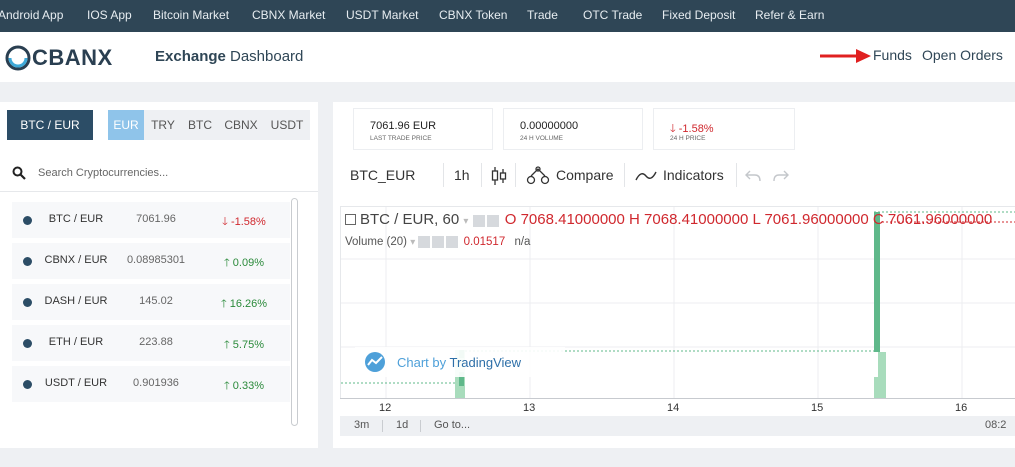 This screenshot has width=1015, height=467. I want to click on topnav-bitcoin-market: Bitcoin Market, so click(191, 16).